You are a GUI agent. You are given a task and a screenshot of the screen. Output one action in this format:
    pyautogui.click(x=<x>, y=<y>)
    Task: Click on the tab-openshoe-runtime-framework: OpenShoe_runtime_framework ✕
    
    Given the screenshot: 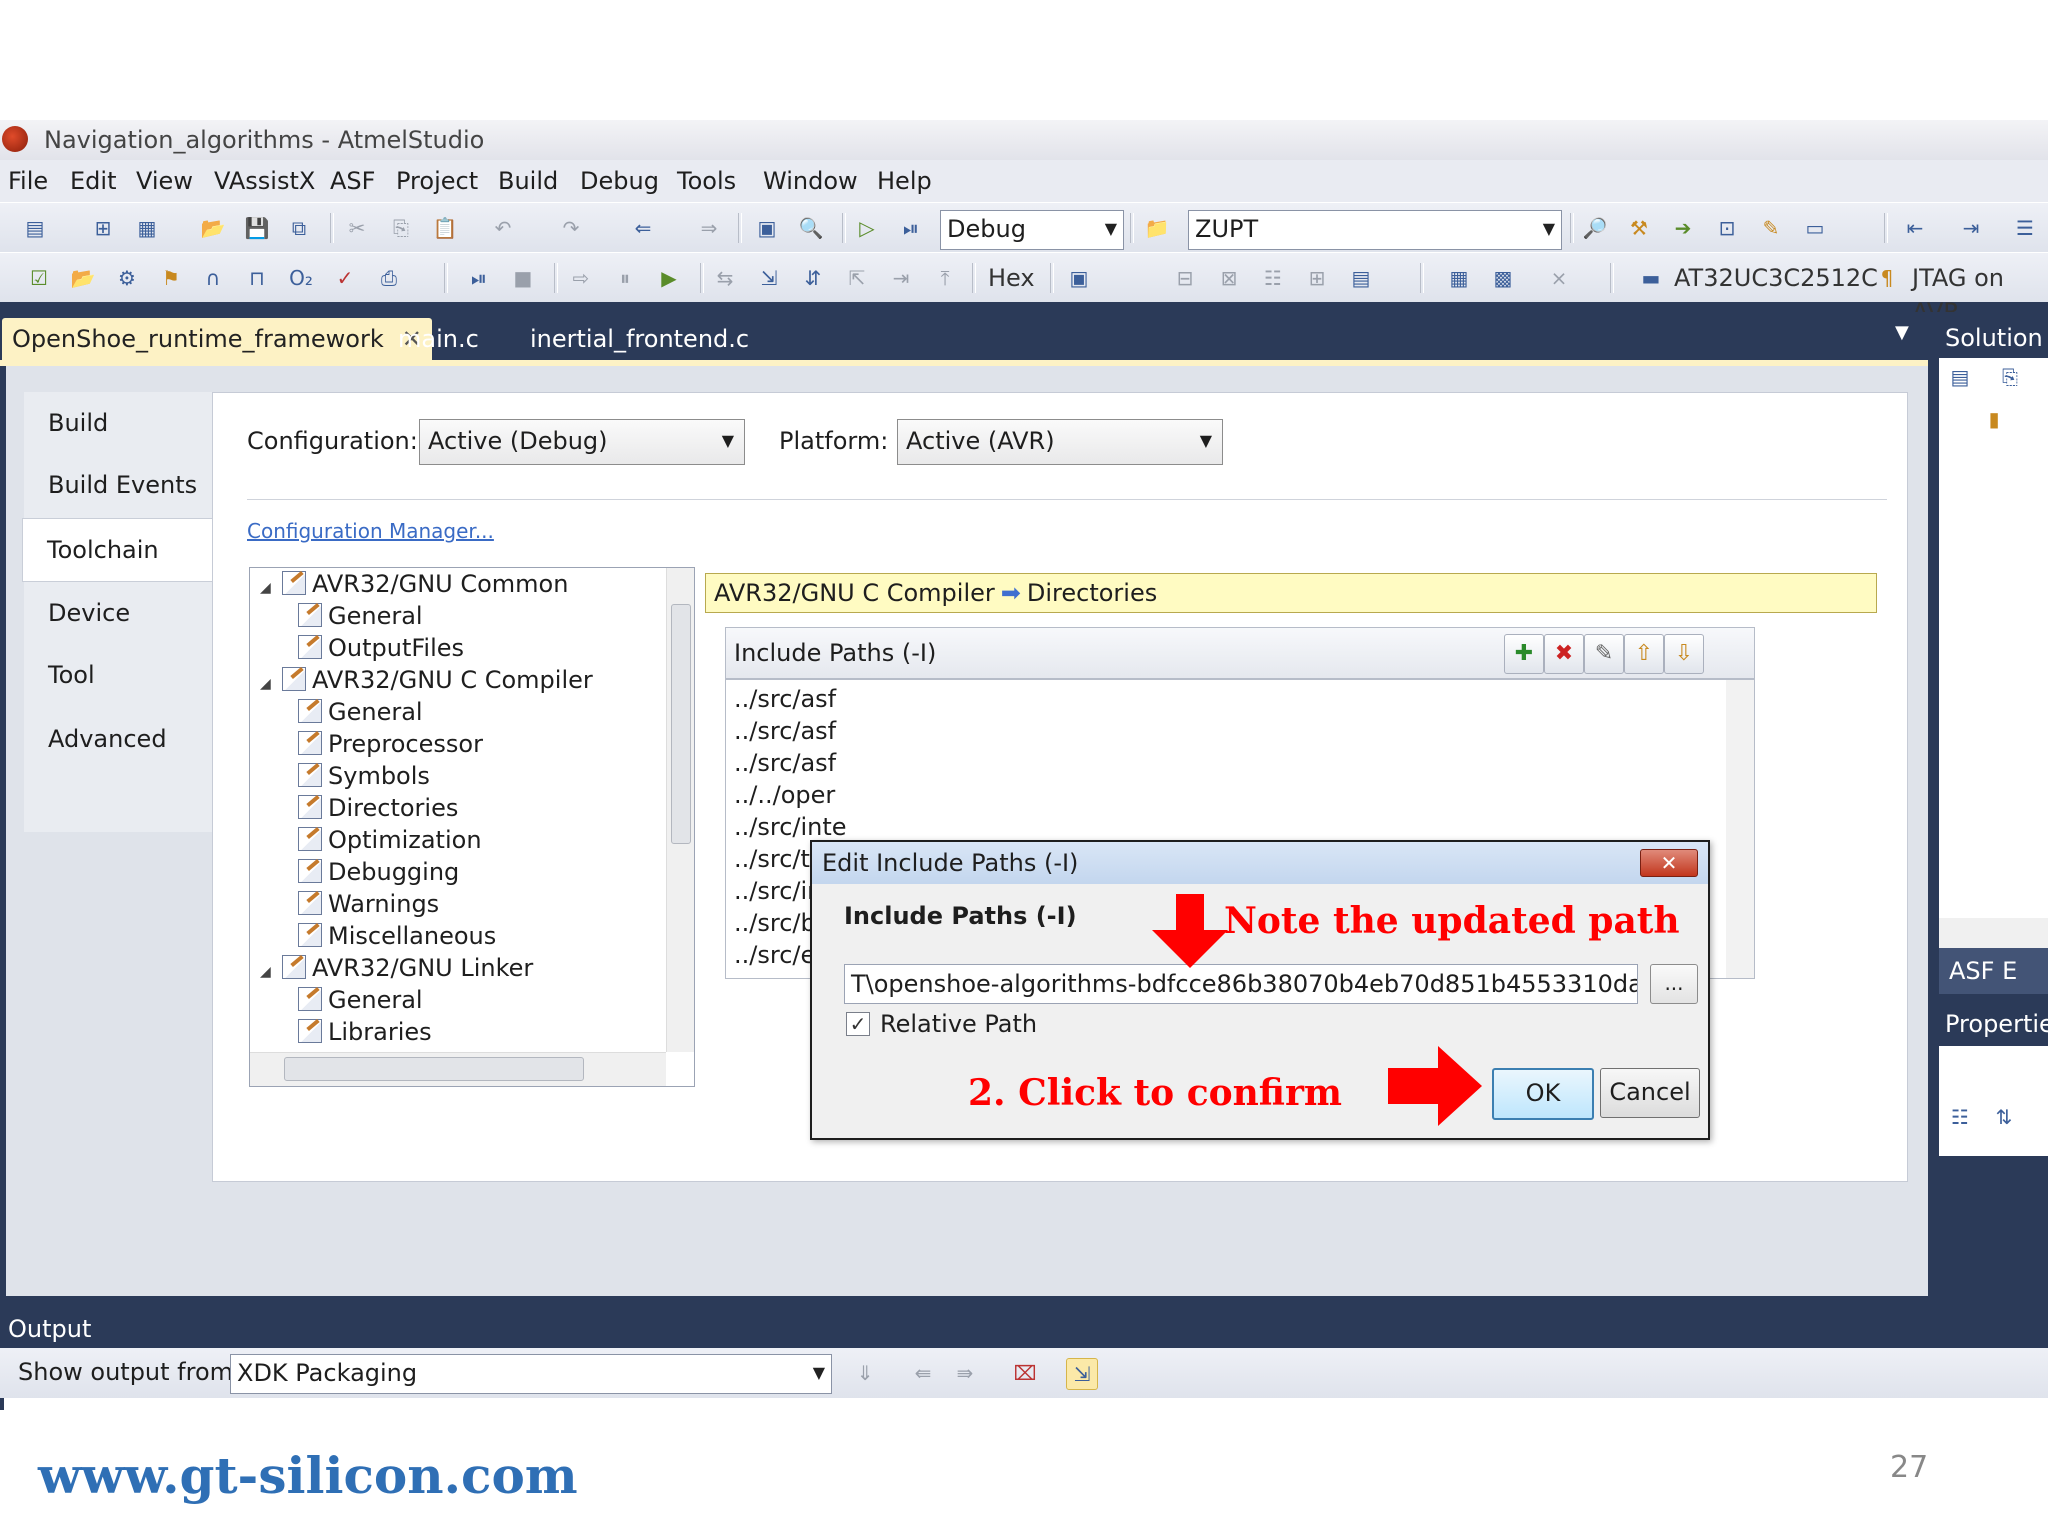 What is the action you would take?
    pyautogui.click(x=217, y=339)
    